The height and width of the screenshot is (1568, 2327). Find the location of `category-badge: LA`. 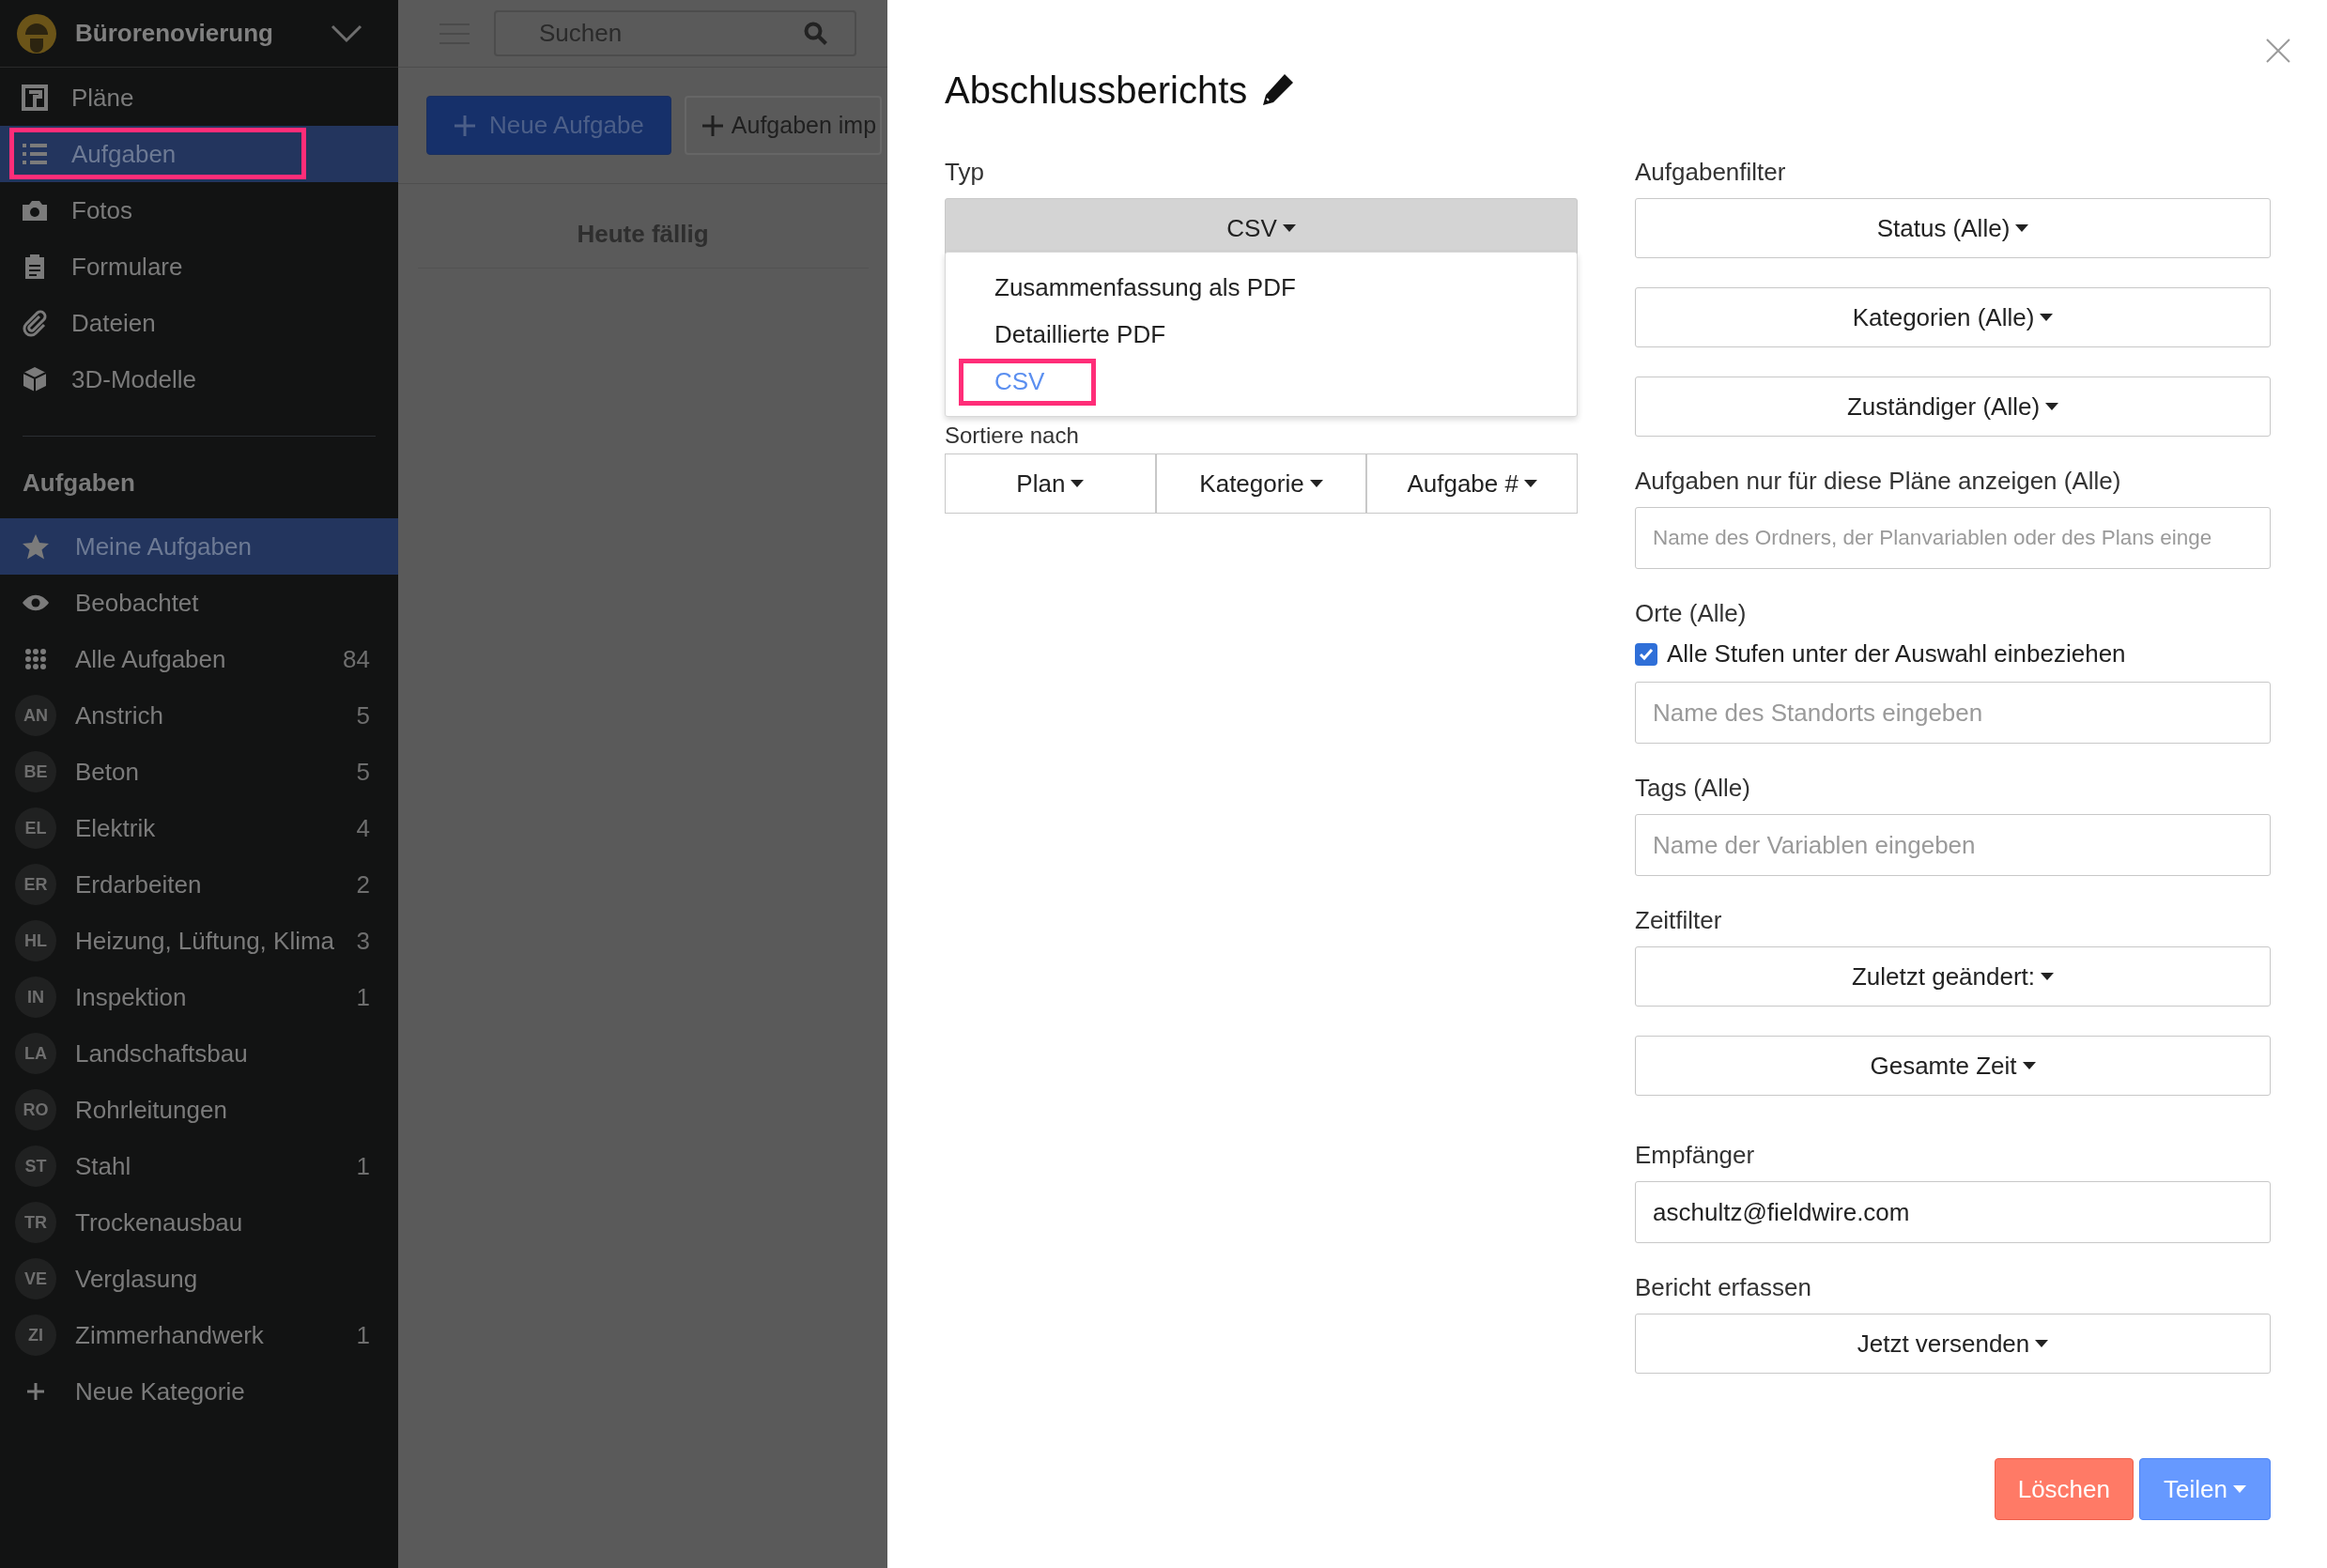

category-badge: LA is located at coordinates (35, 1053).